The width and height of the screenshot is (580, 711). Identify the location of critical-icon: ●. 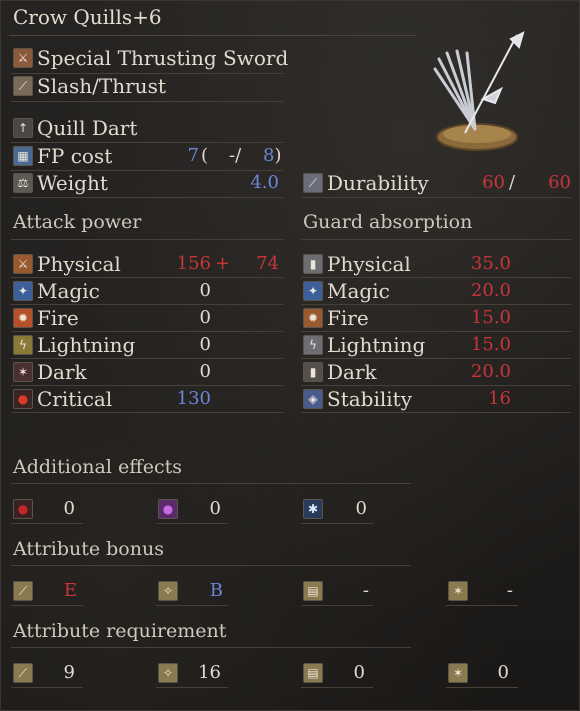
(23, 399).